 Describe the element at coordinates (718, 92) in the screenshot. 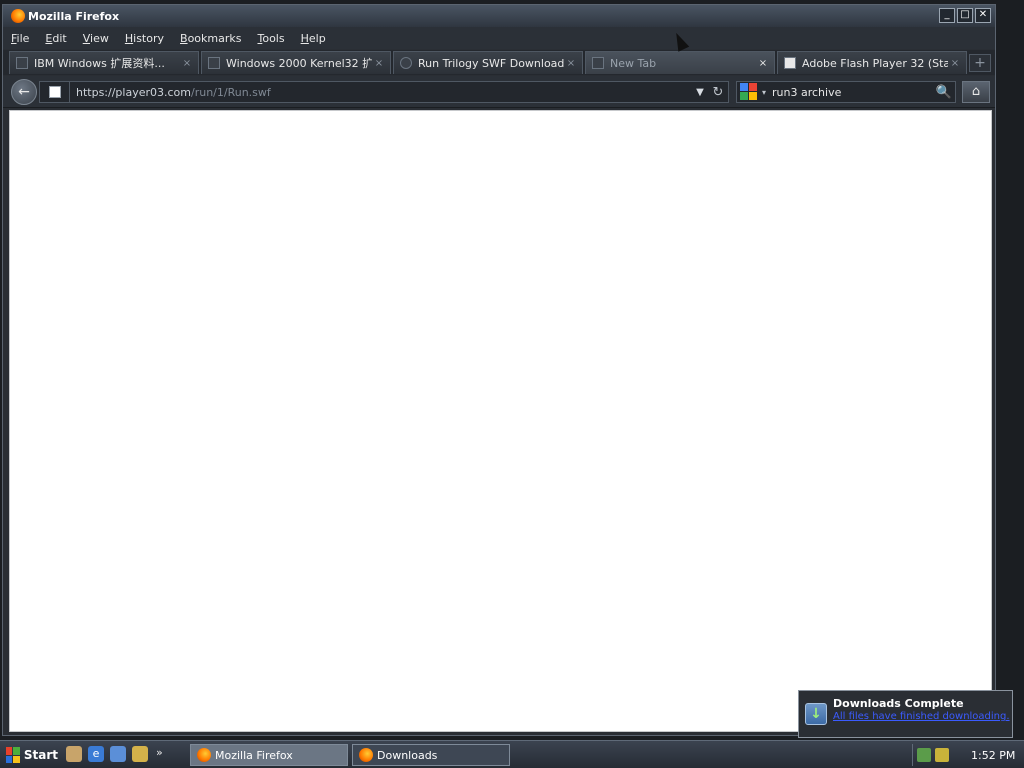

I see `reload-icon: ↻` at that location.